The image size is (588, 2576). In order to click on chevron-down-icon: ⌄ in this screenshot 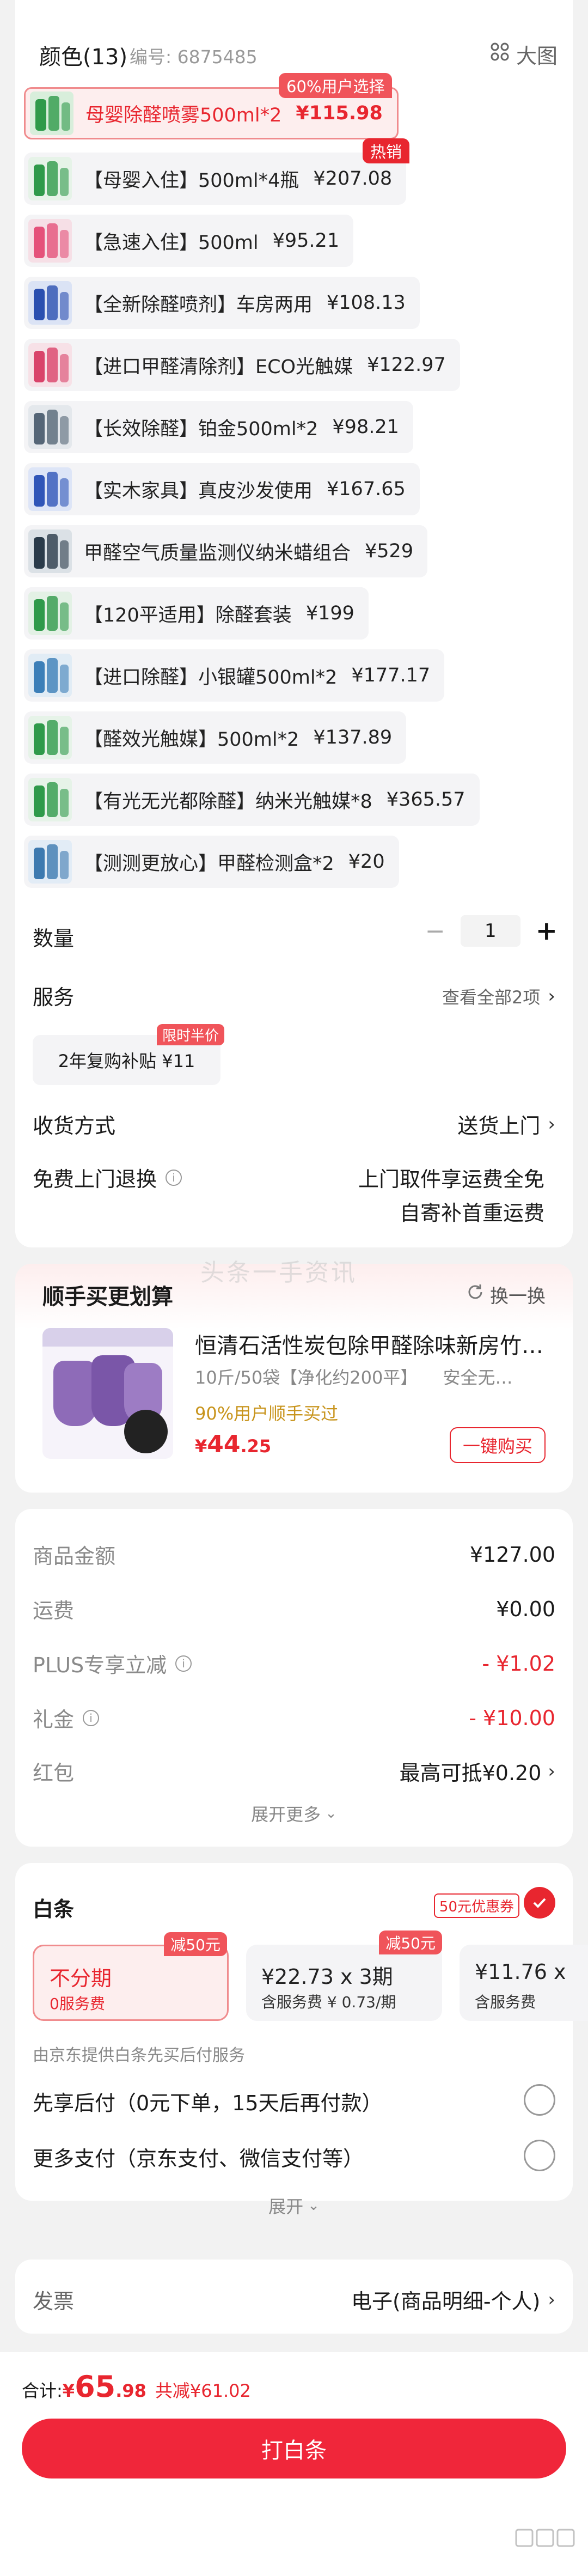, I will do `click(331, 1814)`.